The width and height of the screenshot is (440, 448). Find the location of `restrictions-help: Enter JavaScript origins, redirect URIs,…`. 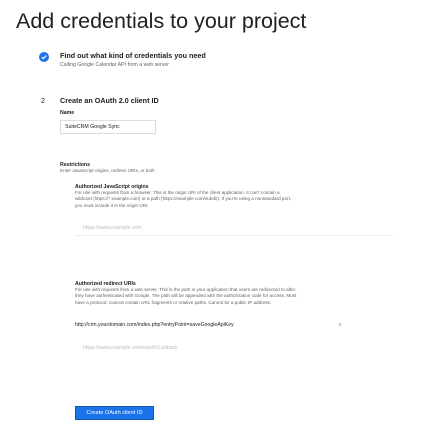

restrictions-help: Enter JavaScript origins, redirect URIs,… is located at coordinates (107, 170).